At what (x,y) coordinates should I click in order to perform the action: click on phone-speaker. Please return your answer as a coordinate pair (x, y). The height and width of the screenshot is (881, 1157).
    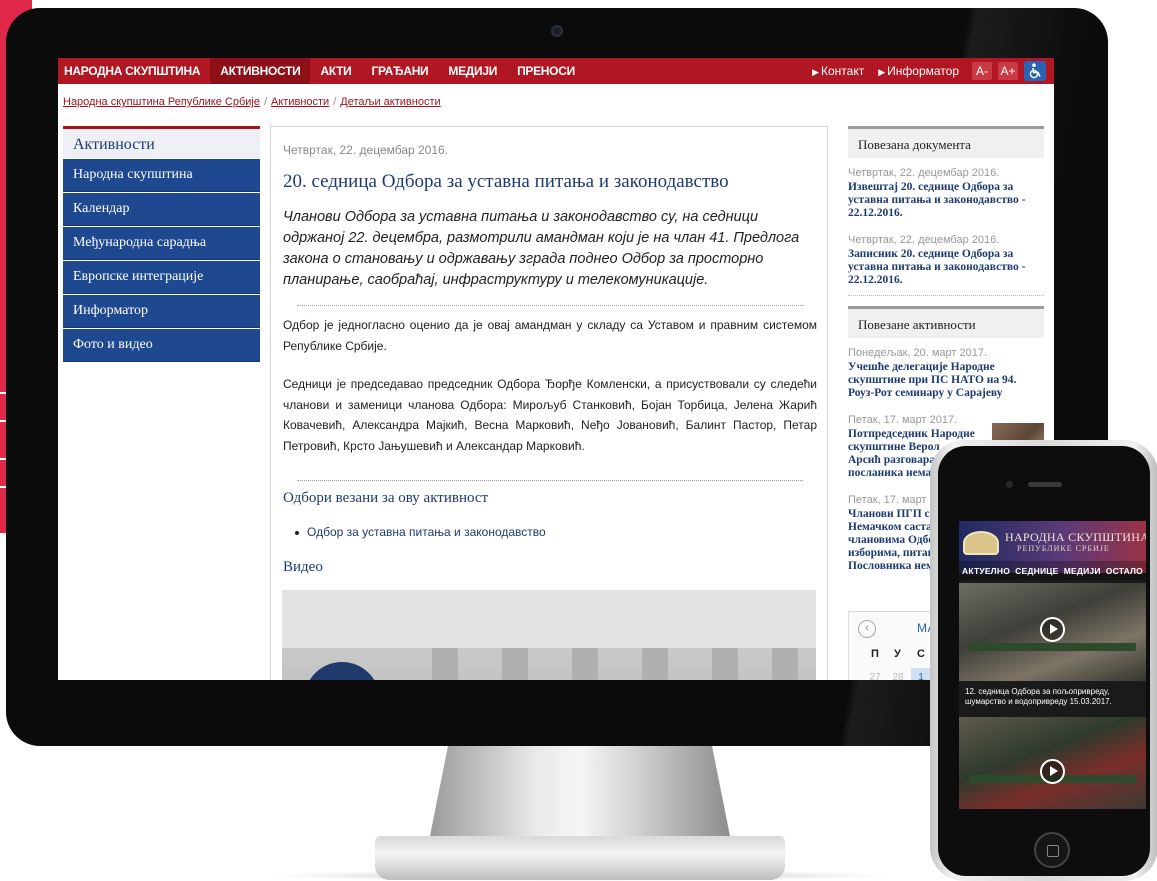
    Looking at the image, I should click on (1045, 484).